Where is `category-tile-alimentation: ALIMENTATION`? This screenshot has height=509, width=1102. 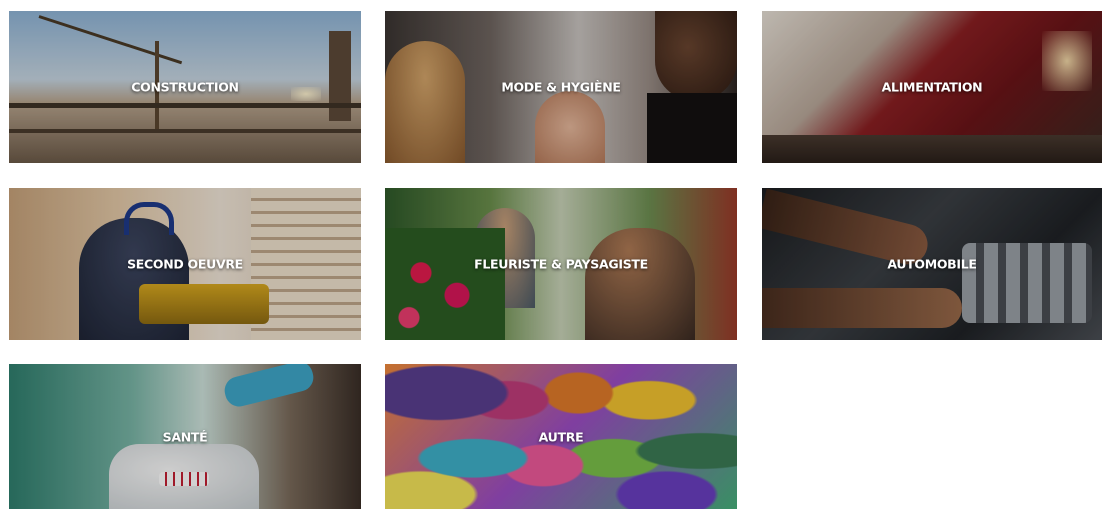
category-tile-alimentation: ALIMENTATION is located at coordinates (932, 87).